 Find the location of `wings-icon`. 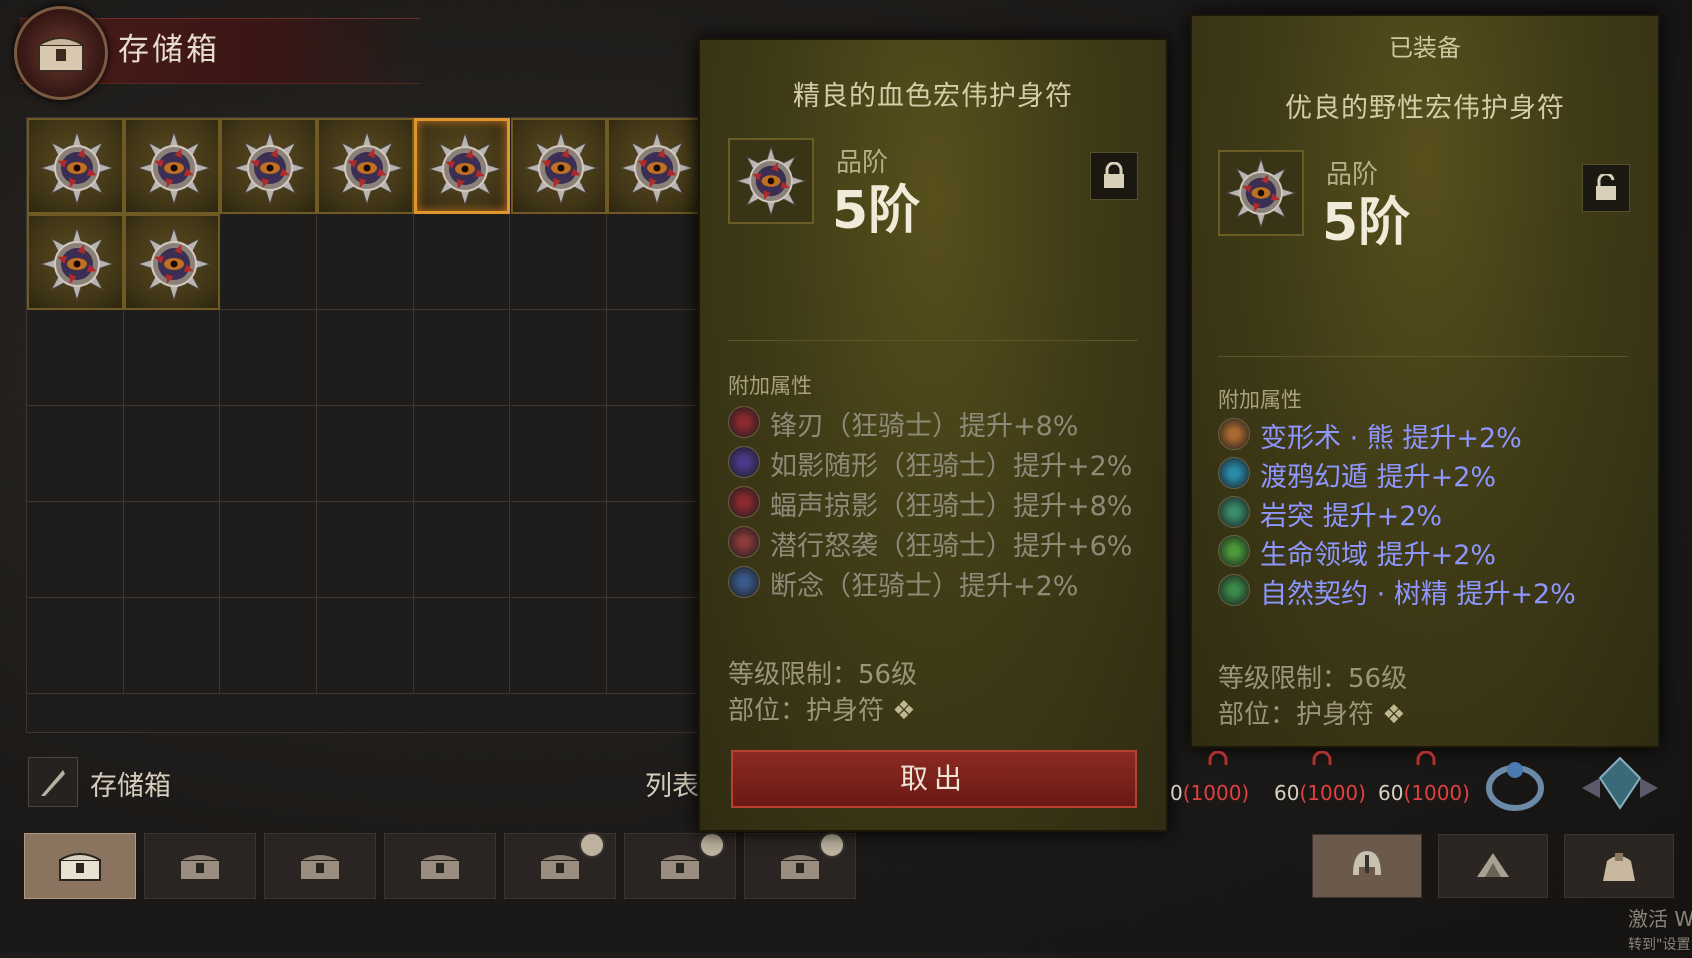

wings-icon is located at coordinates (1620, 785).